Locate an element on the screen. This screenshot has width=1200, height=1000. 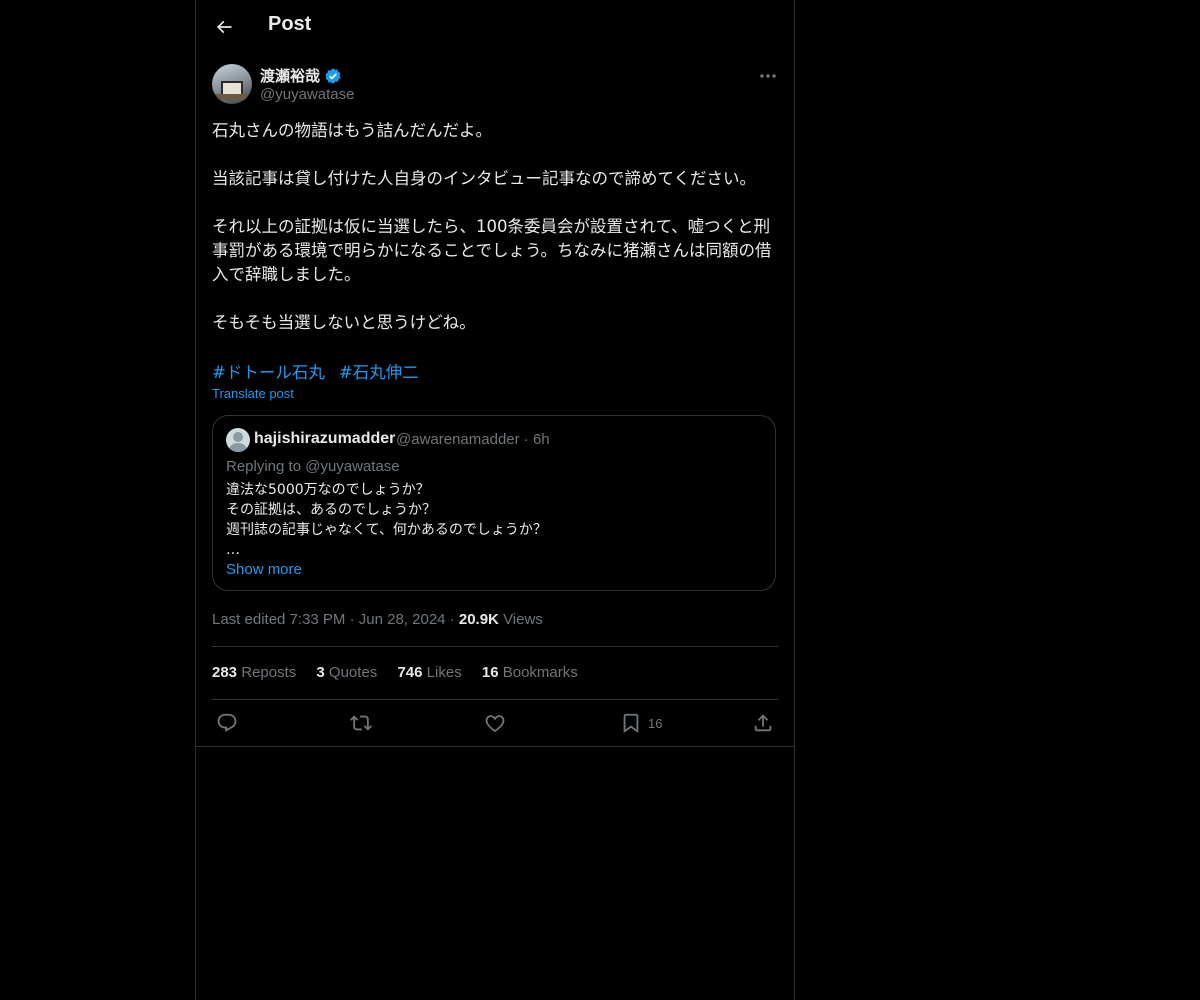
hashtags: #ドトール石丸 #石丸伸二 is located at coordinates (322, 371).